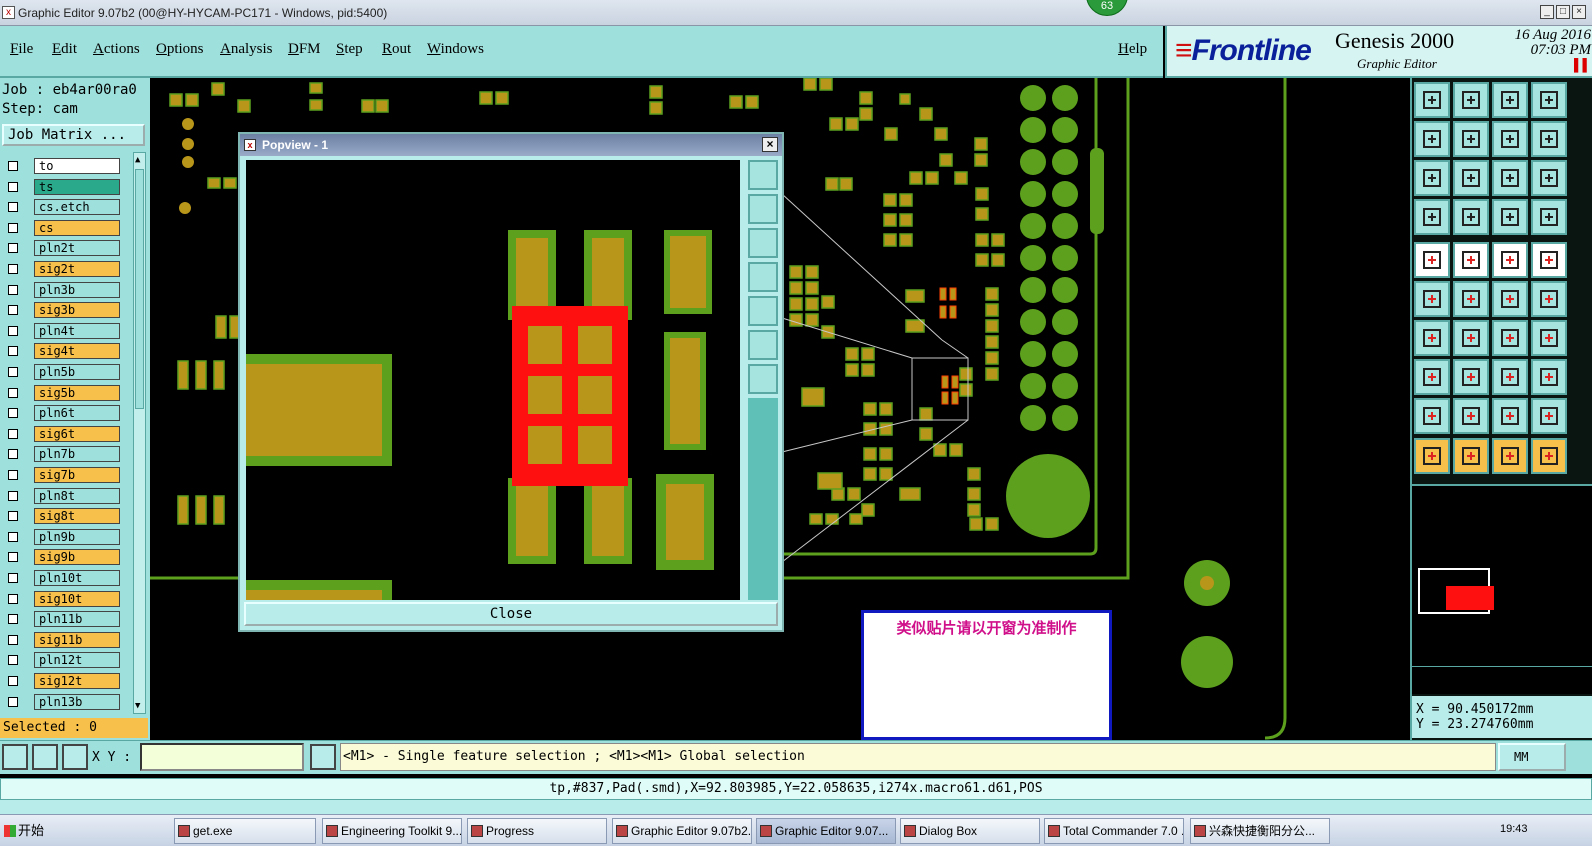  I want to click on layer-row: pln13b, so click(62, 701).